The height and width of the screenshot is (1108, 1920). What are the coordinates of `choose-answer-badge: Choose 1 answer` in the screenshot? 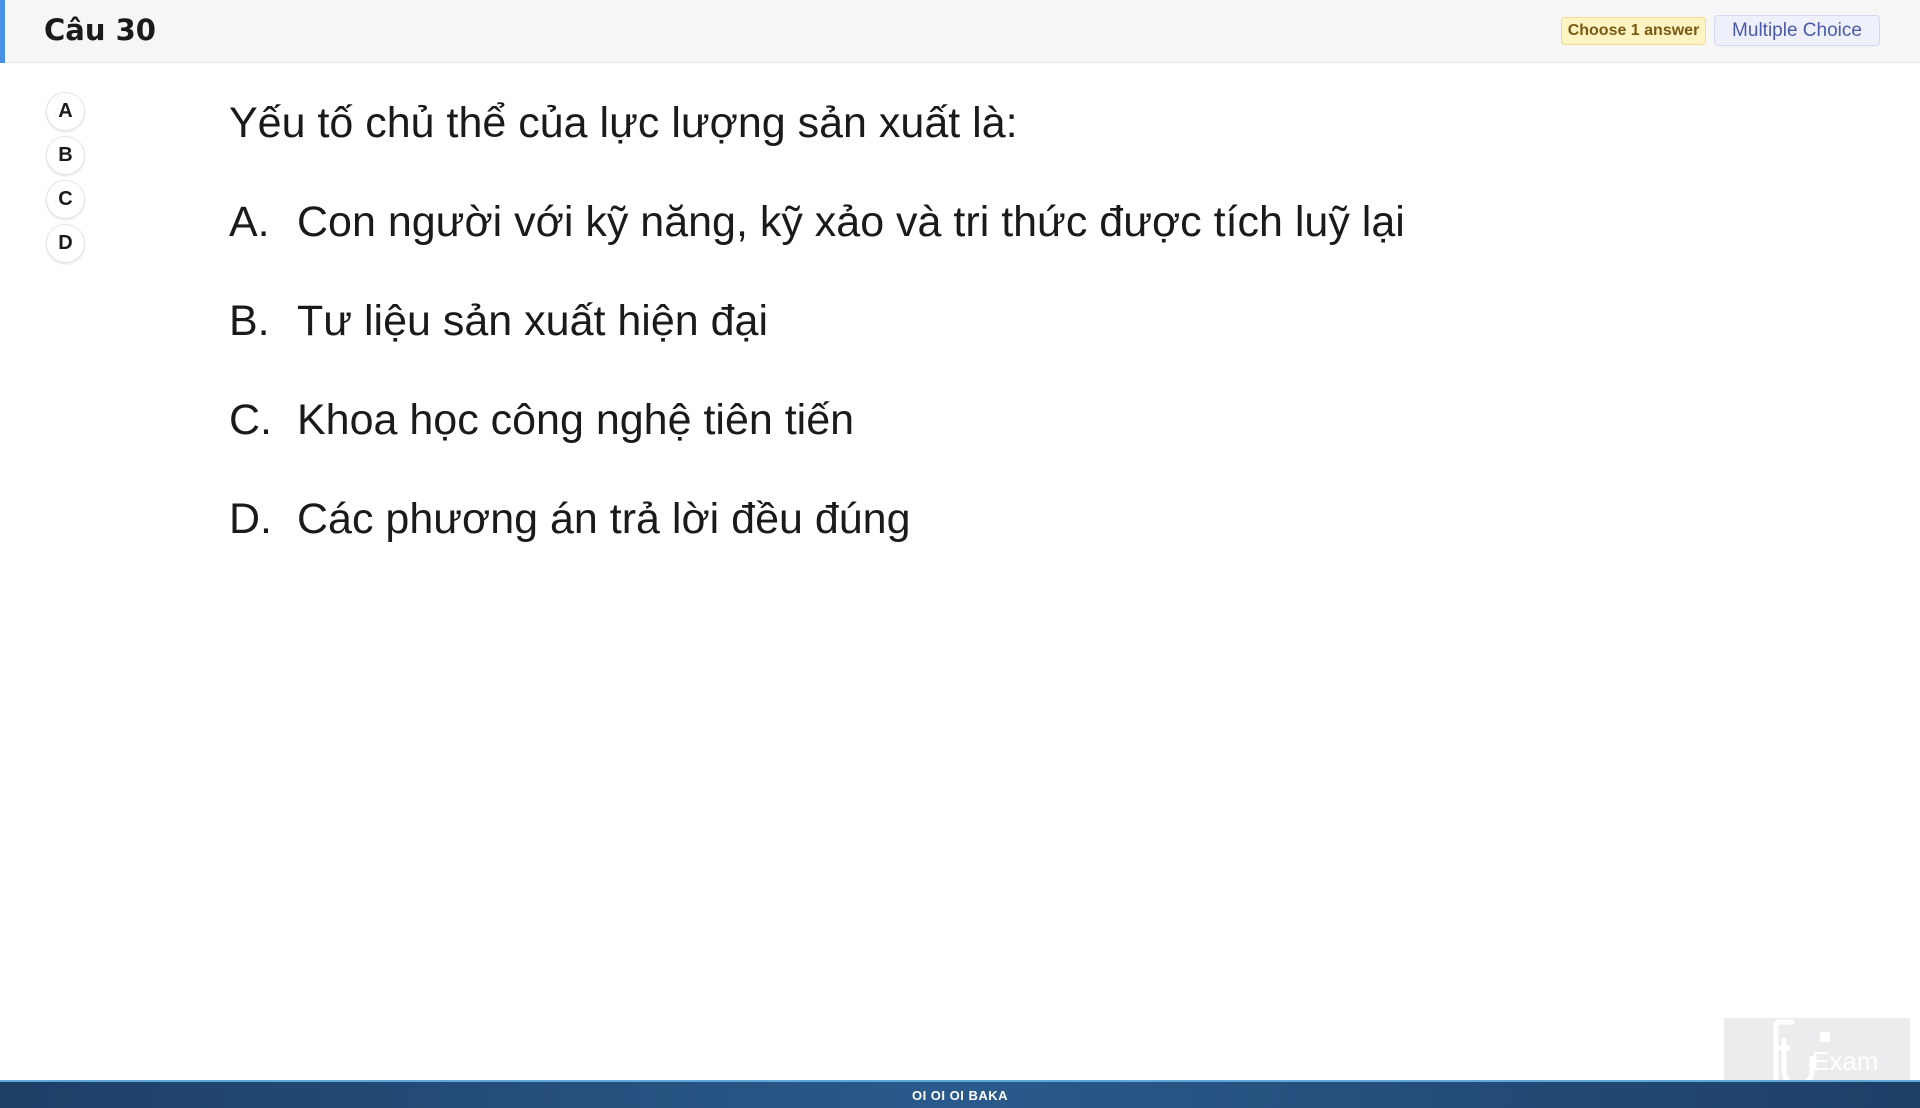 It's located at (1633, 31).